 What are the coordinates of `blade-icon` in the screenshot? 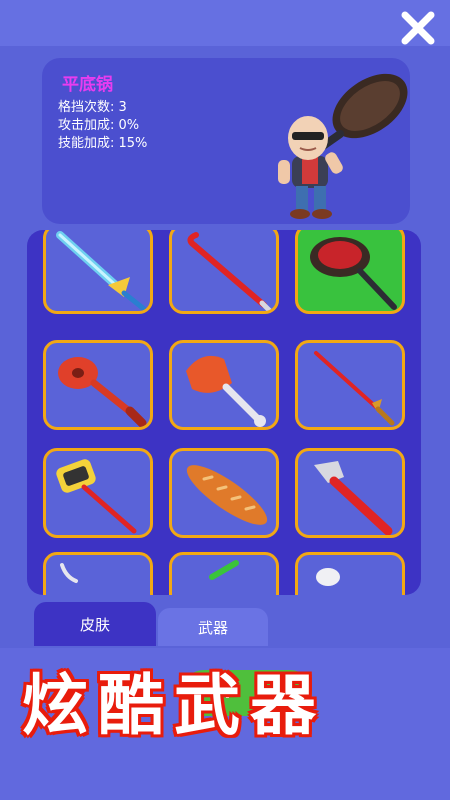 It's located at (69, 573).